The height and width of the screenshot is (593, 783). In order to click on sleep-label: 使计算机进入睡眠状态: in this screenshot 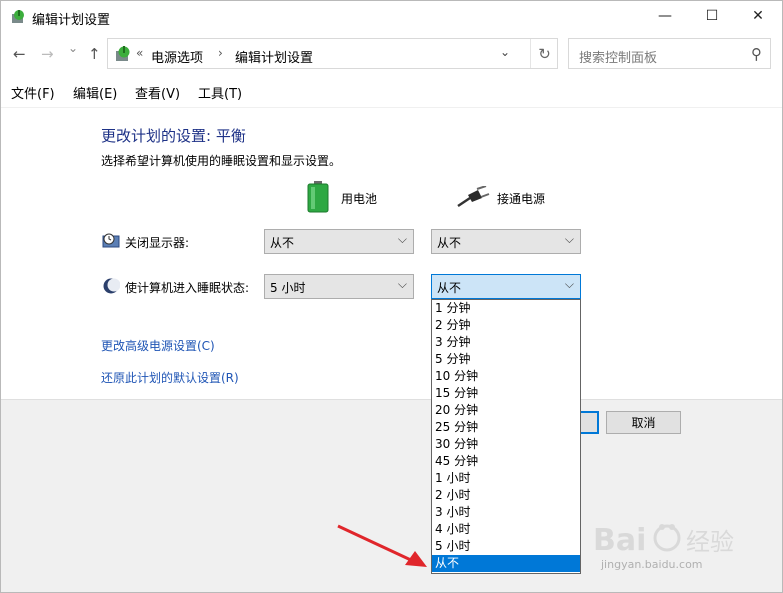, I will do `click(187, 288)`.